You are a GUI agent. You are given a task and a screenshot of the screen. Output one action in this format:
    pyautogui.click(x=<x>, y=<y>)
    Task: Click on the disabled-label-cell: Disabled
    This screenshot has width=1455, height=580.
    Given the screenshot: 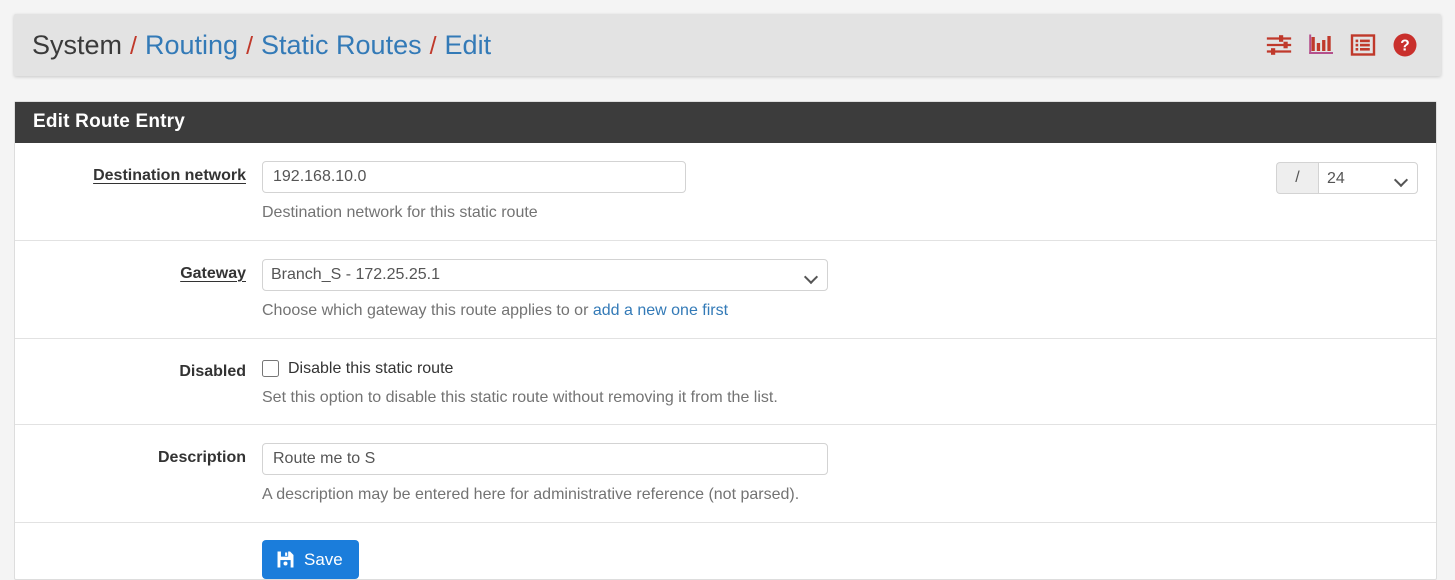 What is the action you would take?
    pyautogui.click(x=138, y=369)
    